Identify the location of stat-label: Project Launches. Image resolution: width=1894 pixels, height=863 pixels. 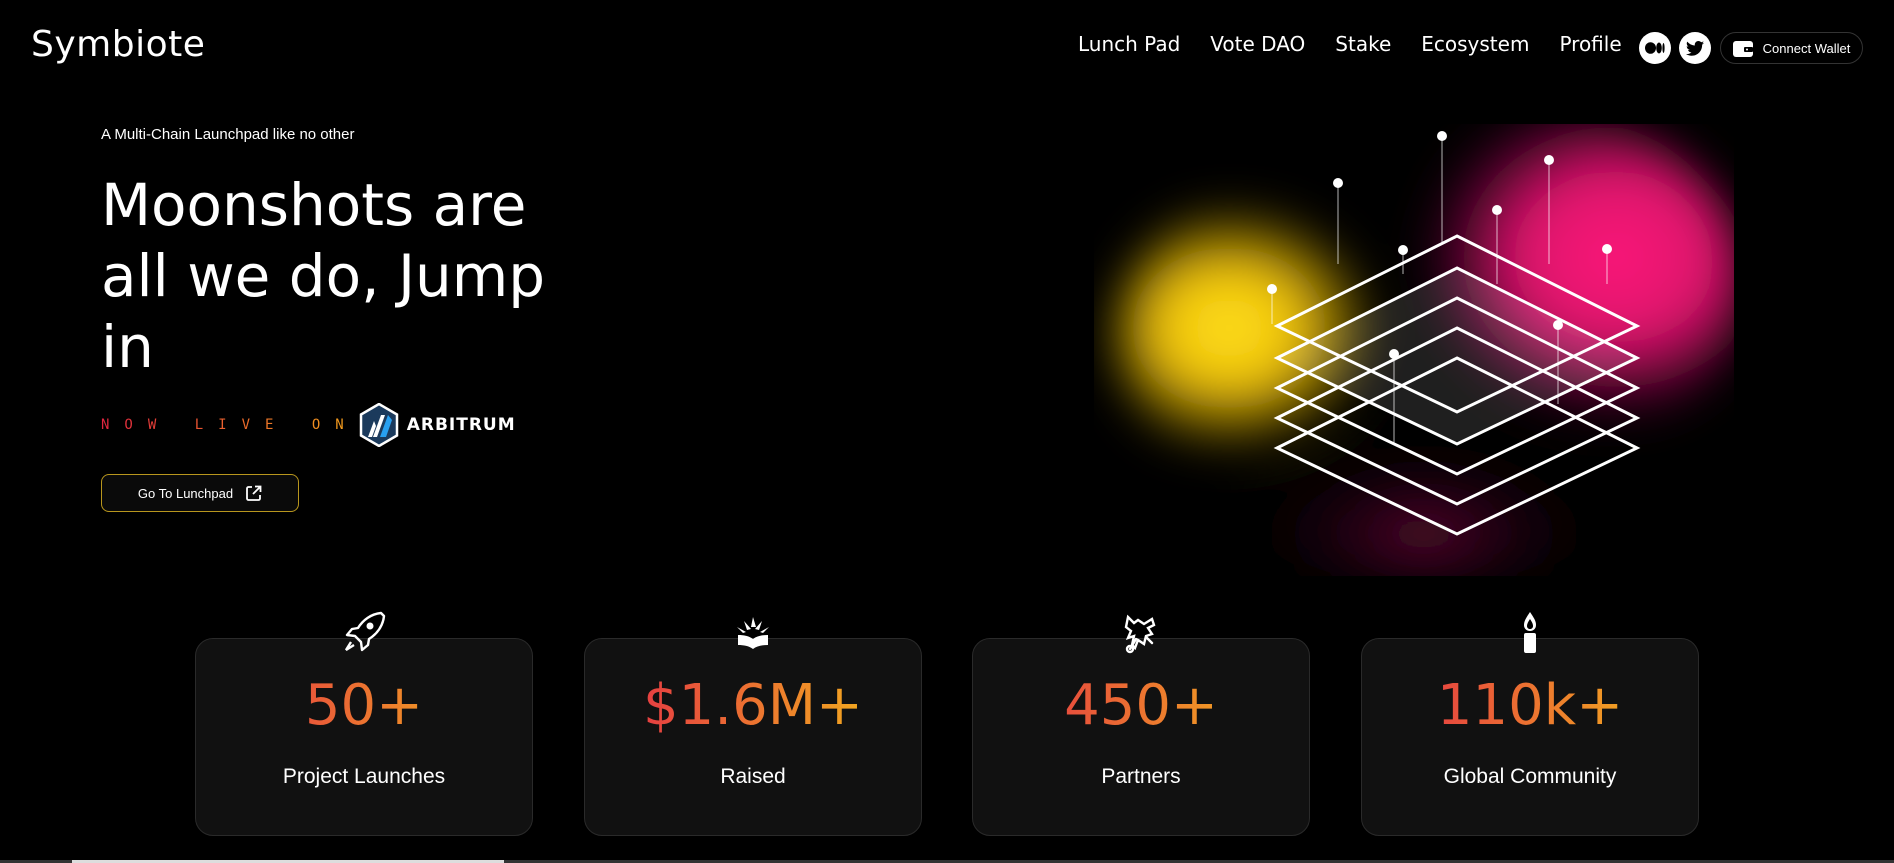
(364, 776).